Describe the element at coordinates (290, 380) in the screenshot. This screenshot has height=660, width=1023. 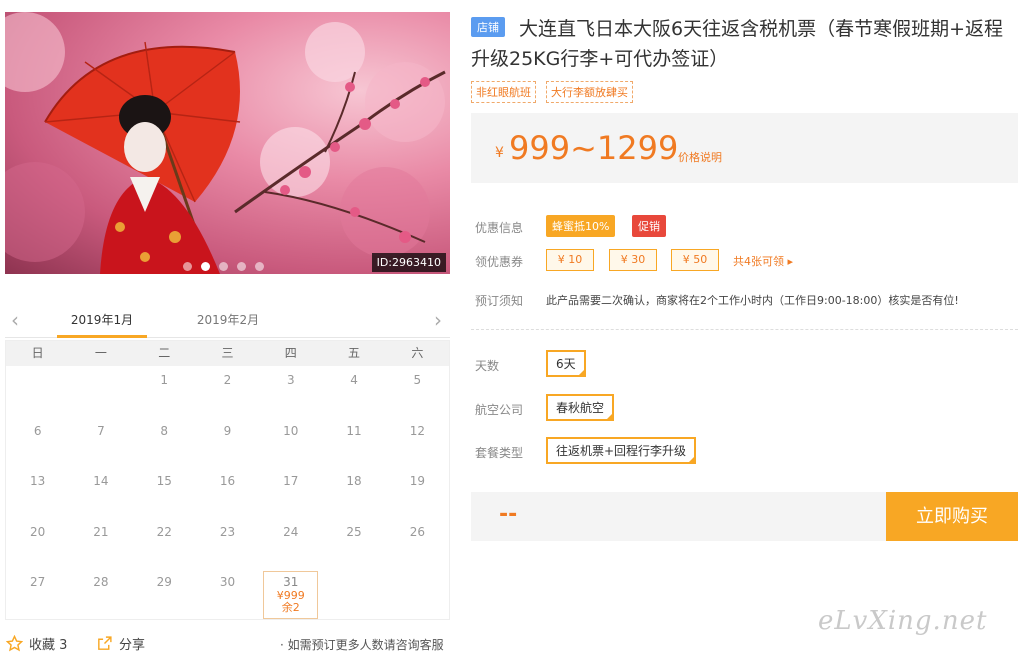
I see `day-number: 3` at that location.